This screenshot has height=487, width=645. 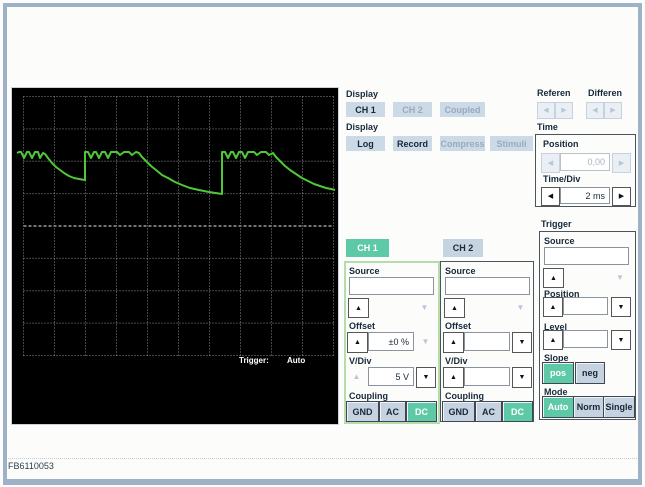 What do you see at coordinates (412, 143) in the screenshot?
I see `display-record-button: Record` at bounding box center [412, 143].